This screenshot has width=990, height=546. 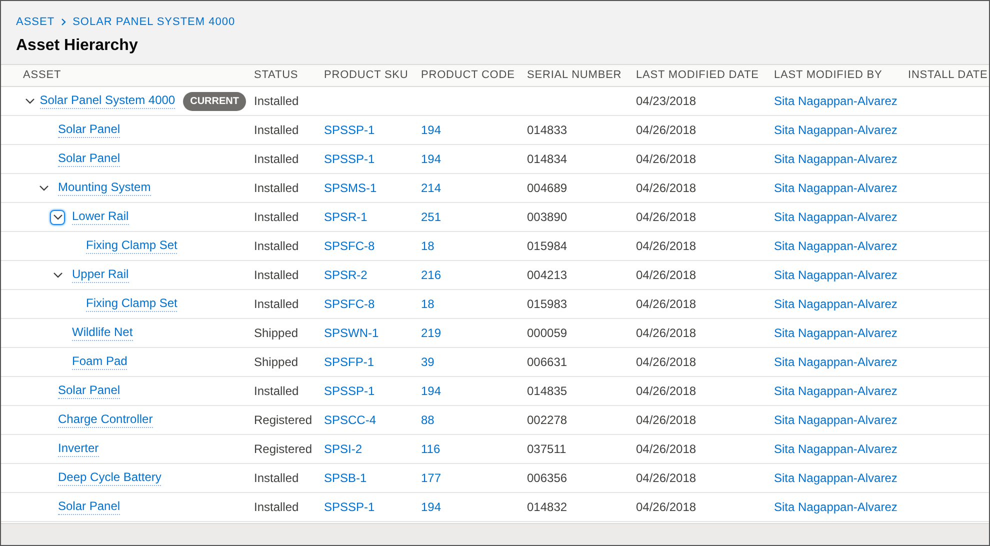 What do you see at coordinates (100, 217) in the screenshot?
I see `asset-link: Lower Rail` at bounding box center [100, 217].